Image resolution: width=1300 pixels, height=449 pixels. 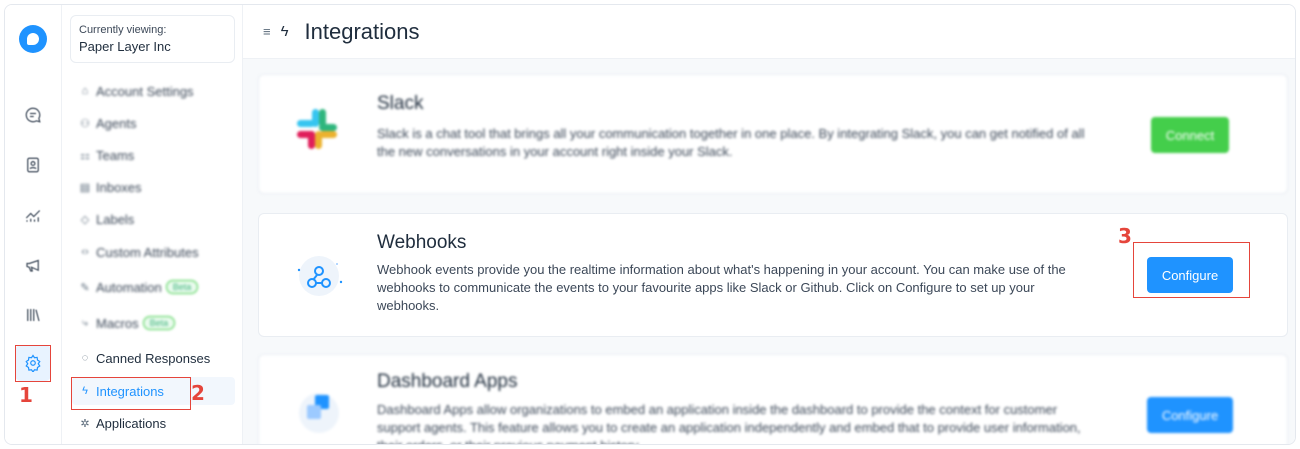 What do you see at coordinates (85, 187) in the screenshot?
I see `inboxes-icon: ▤` at bounding box center [85, 187].